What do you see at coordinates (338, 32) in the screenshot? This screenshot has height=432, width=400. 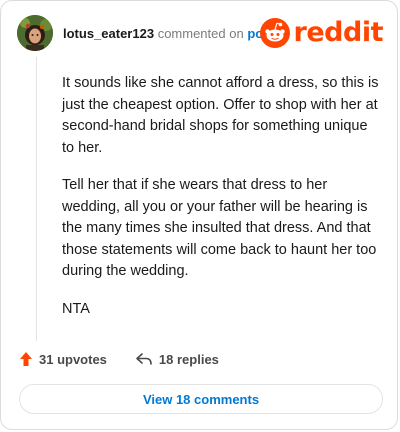 I see `reddit-wordmark: reddit` at bounding box center [338, 32].